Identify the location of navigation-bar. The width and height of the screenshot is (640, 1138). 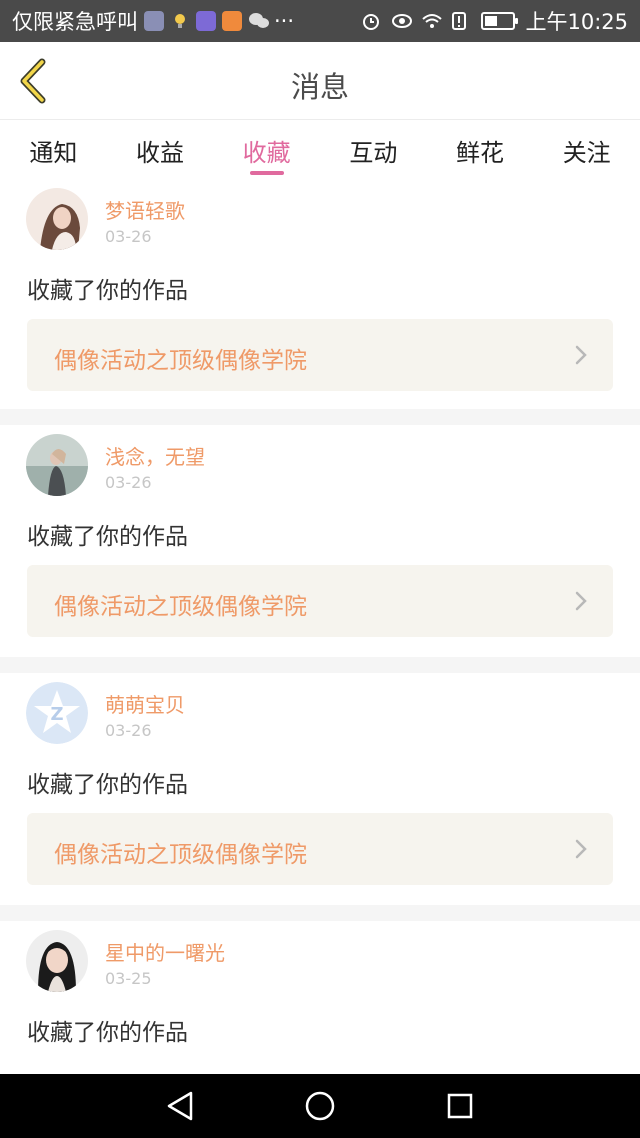
(320, 1106).